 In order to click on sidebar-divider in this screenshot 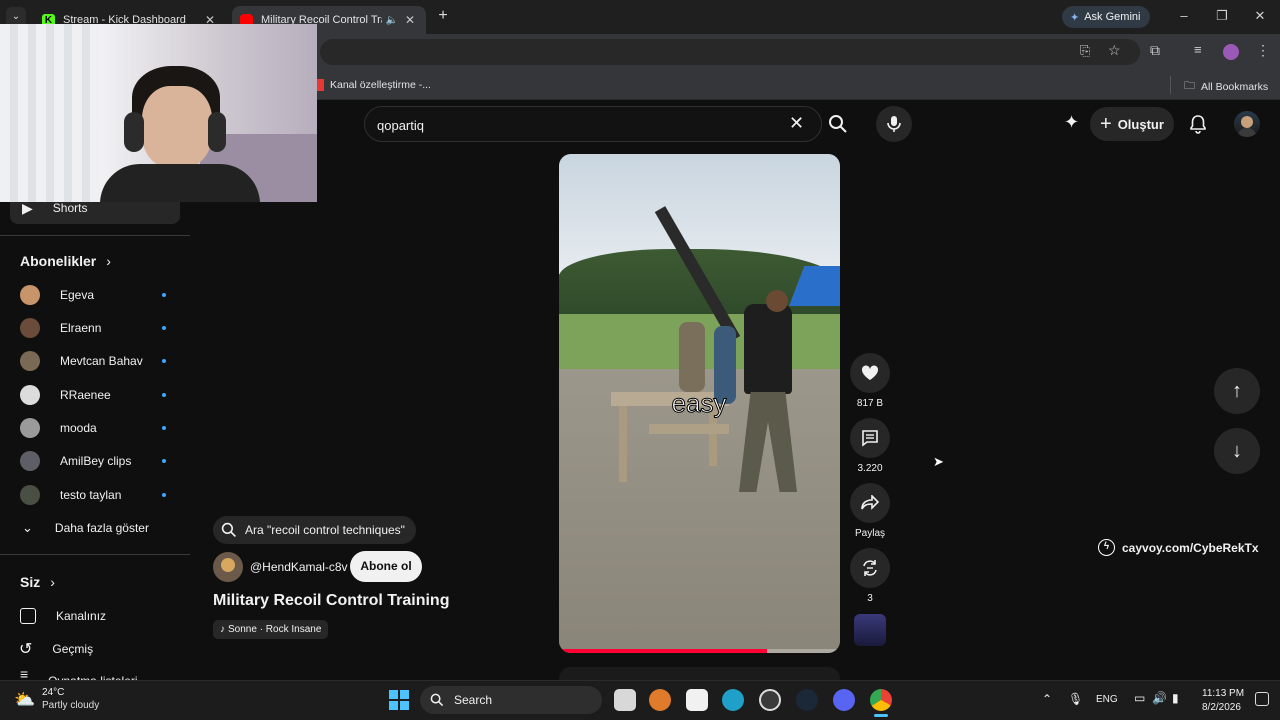, I will do `click(95, 554)`.